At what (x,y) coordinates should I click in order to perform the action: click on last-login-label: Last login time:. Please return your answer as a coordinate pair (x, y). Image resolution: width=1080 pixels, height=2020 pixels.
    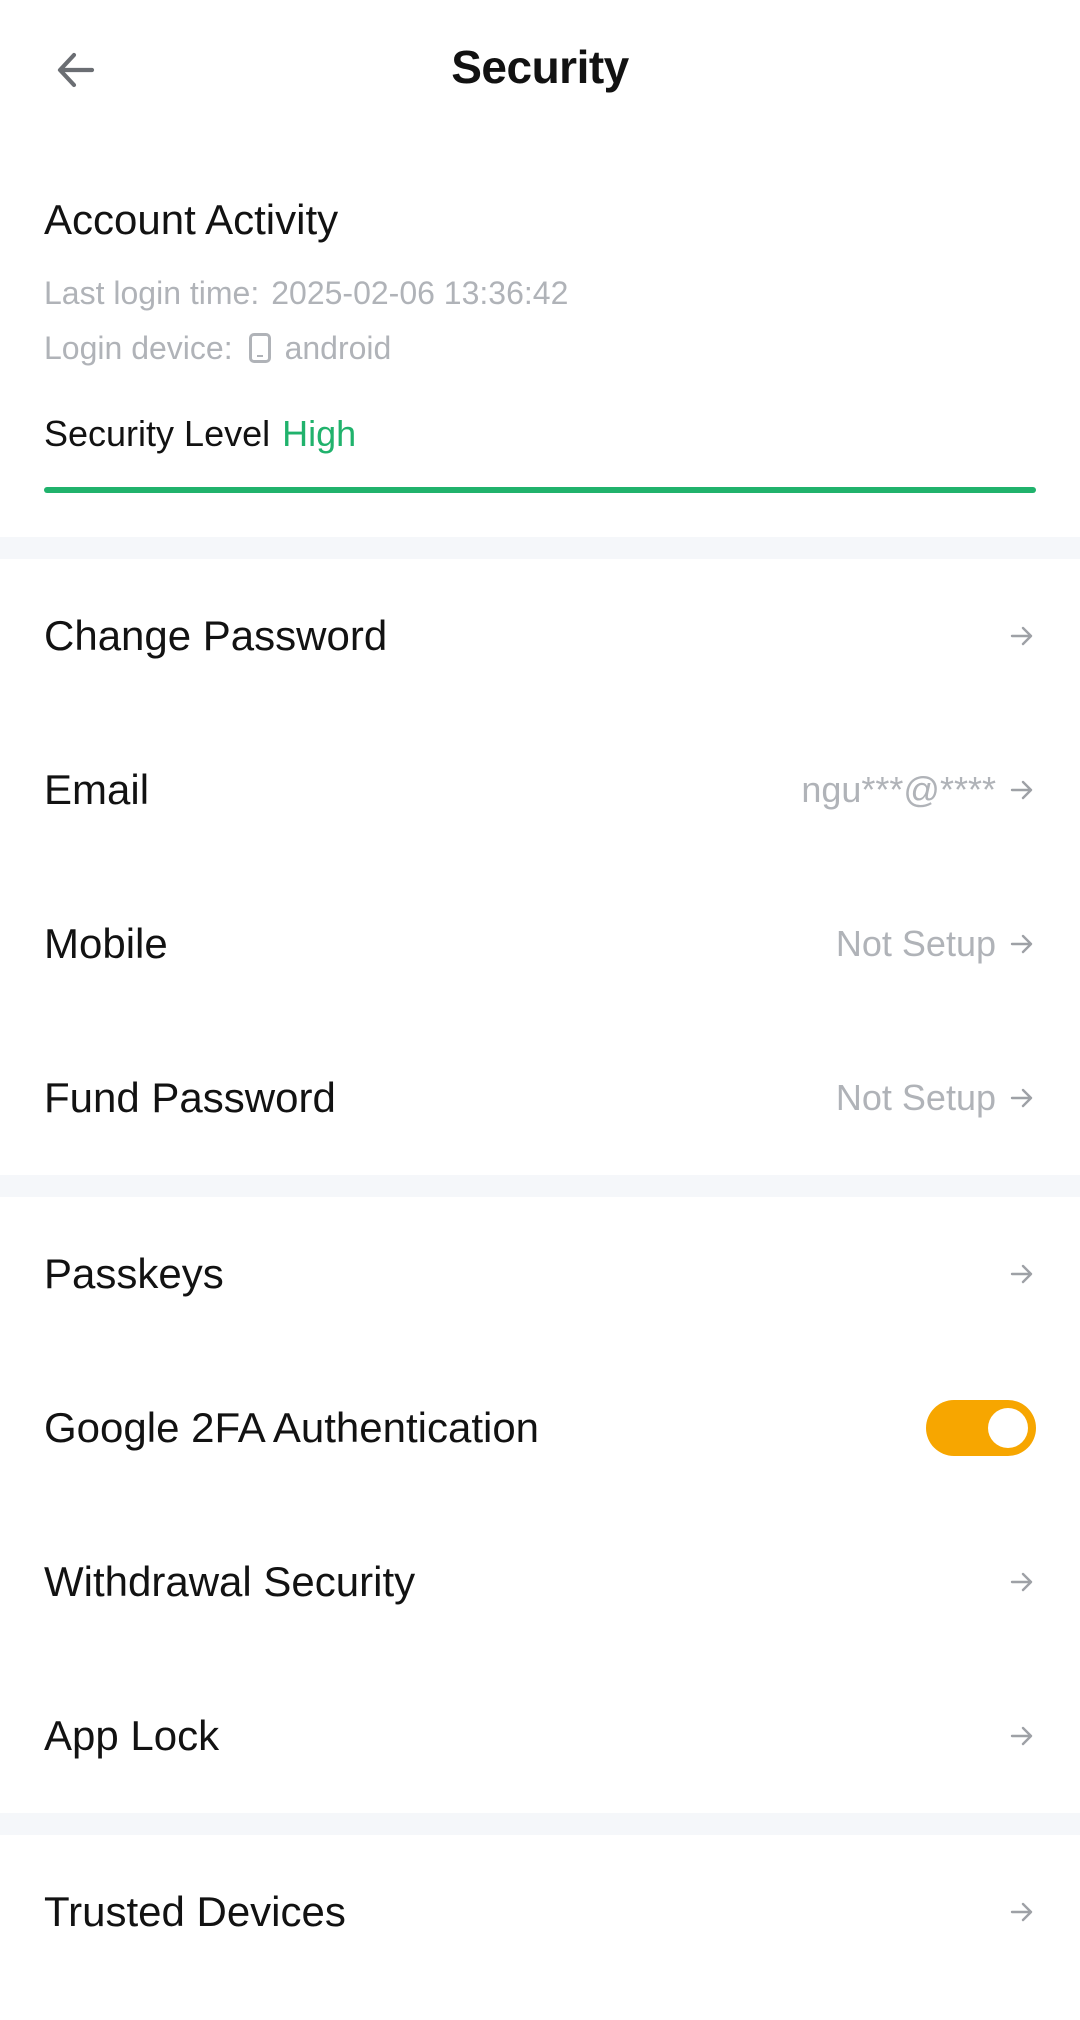
    Looking at the image, I should click on (152, 293).